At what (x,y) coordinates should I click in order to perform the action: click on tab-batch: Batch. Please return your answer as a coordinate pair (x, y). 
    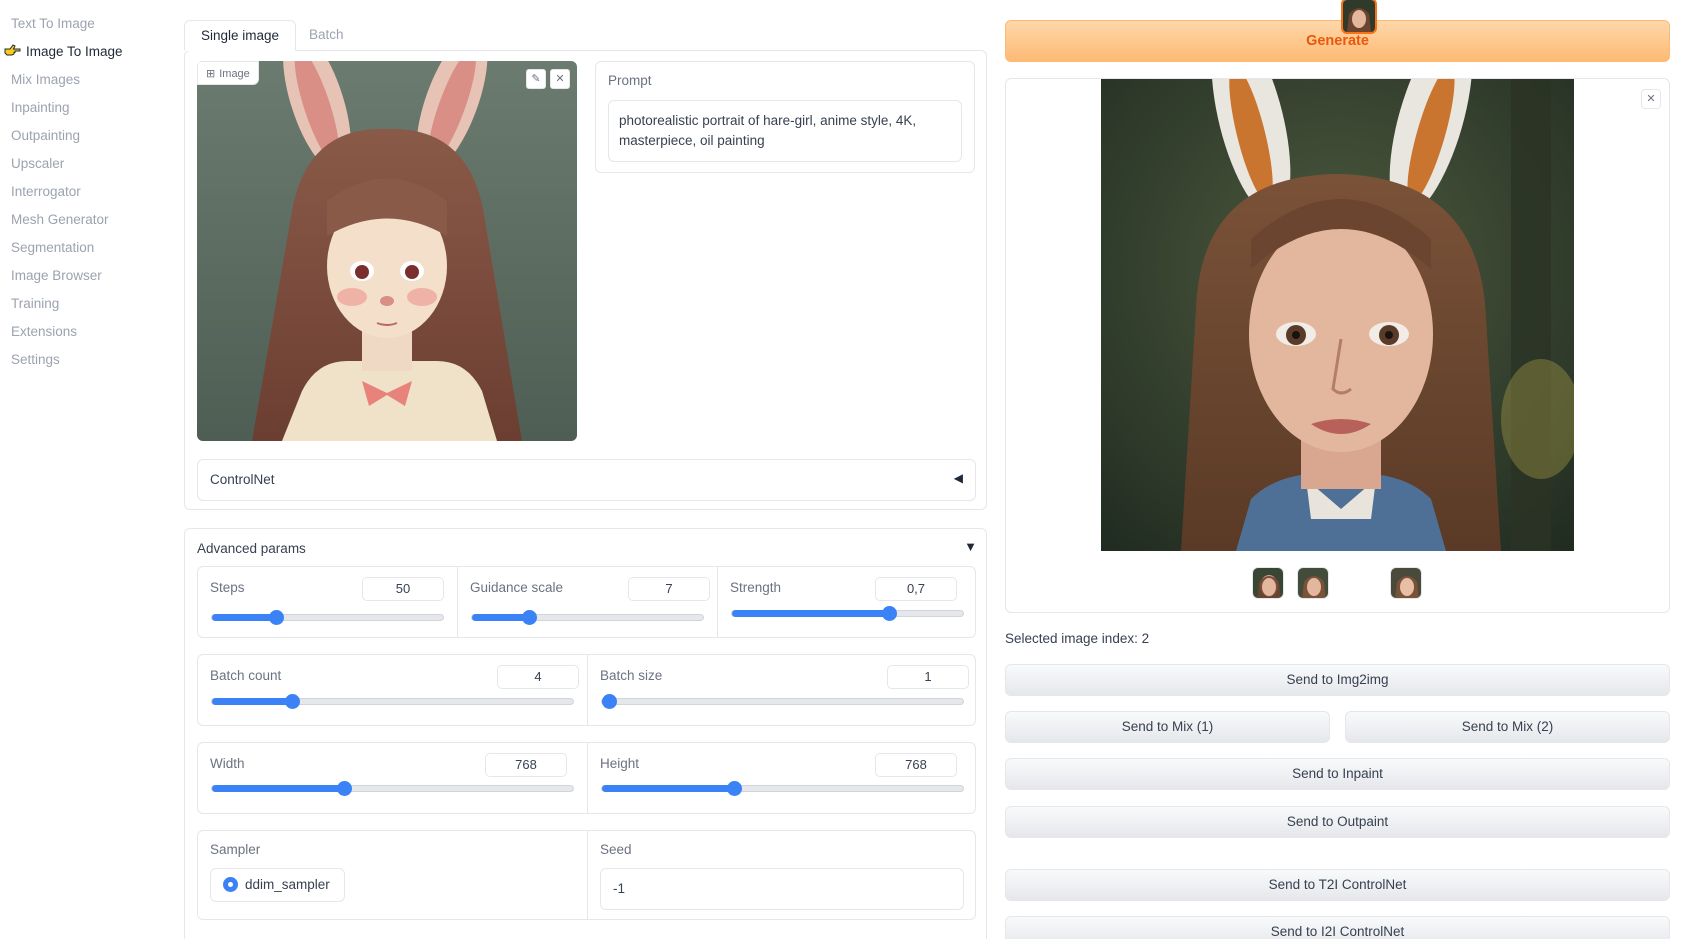
    Looking at the image, I should click on (326, 35).